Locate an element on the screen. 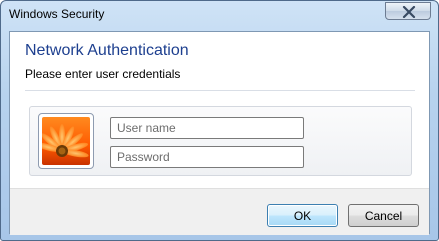 This screenshot has height=241, width=439. user-tile-flower-icon is located at coordinates (62, 141).